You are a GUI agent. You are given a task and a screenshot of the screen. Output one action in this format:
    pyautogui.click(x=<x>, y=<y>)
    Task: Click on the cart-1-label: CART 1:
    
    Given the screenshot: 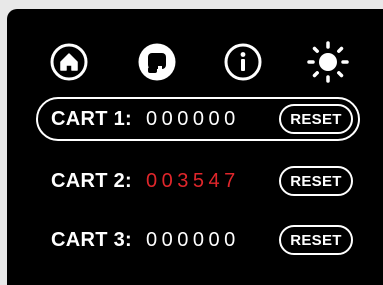 What is the action you would take?
    pyautogui.click(x=91, y=119)
    